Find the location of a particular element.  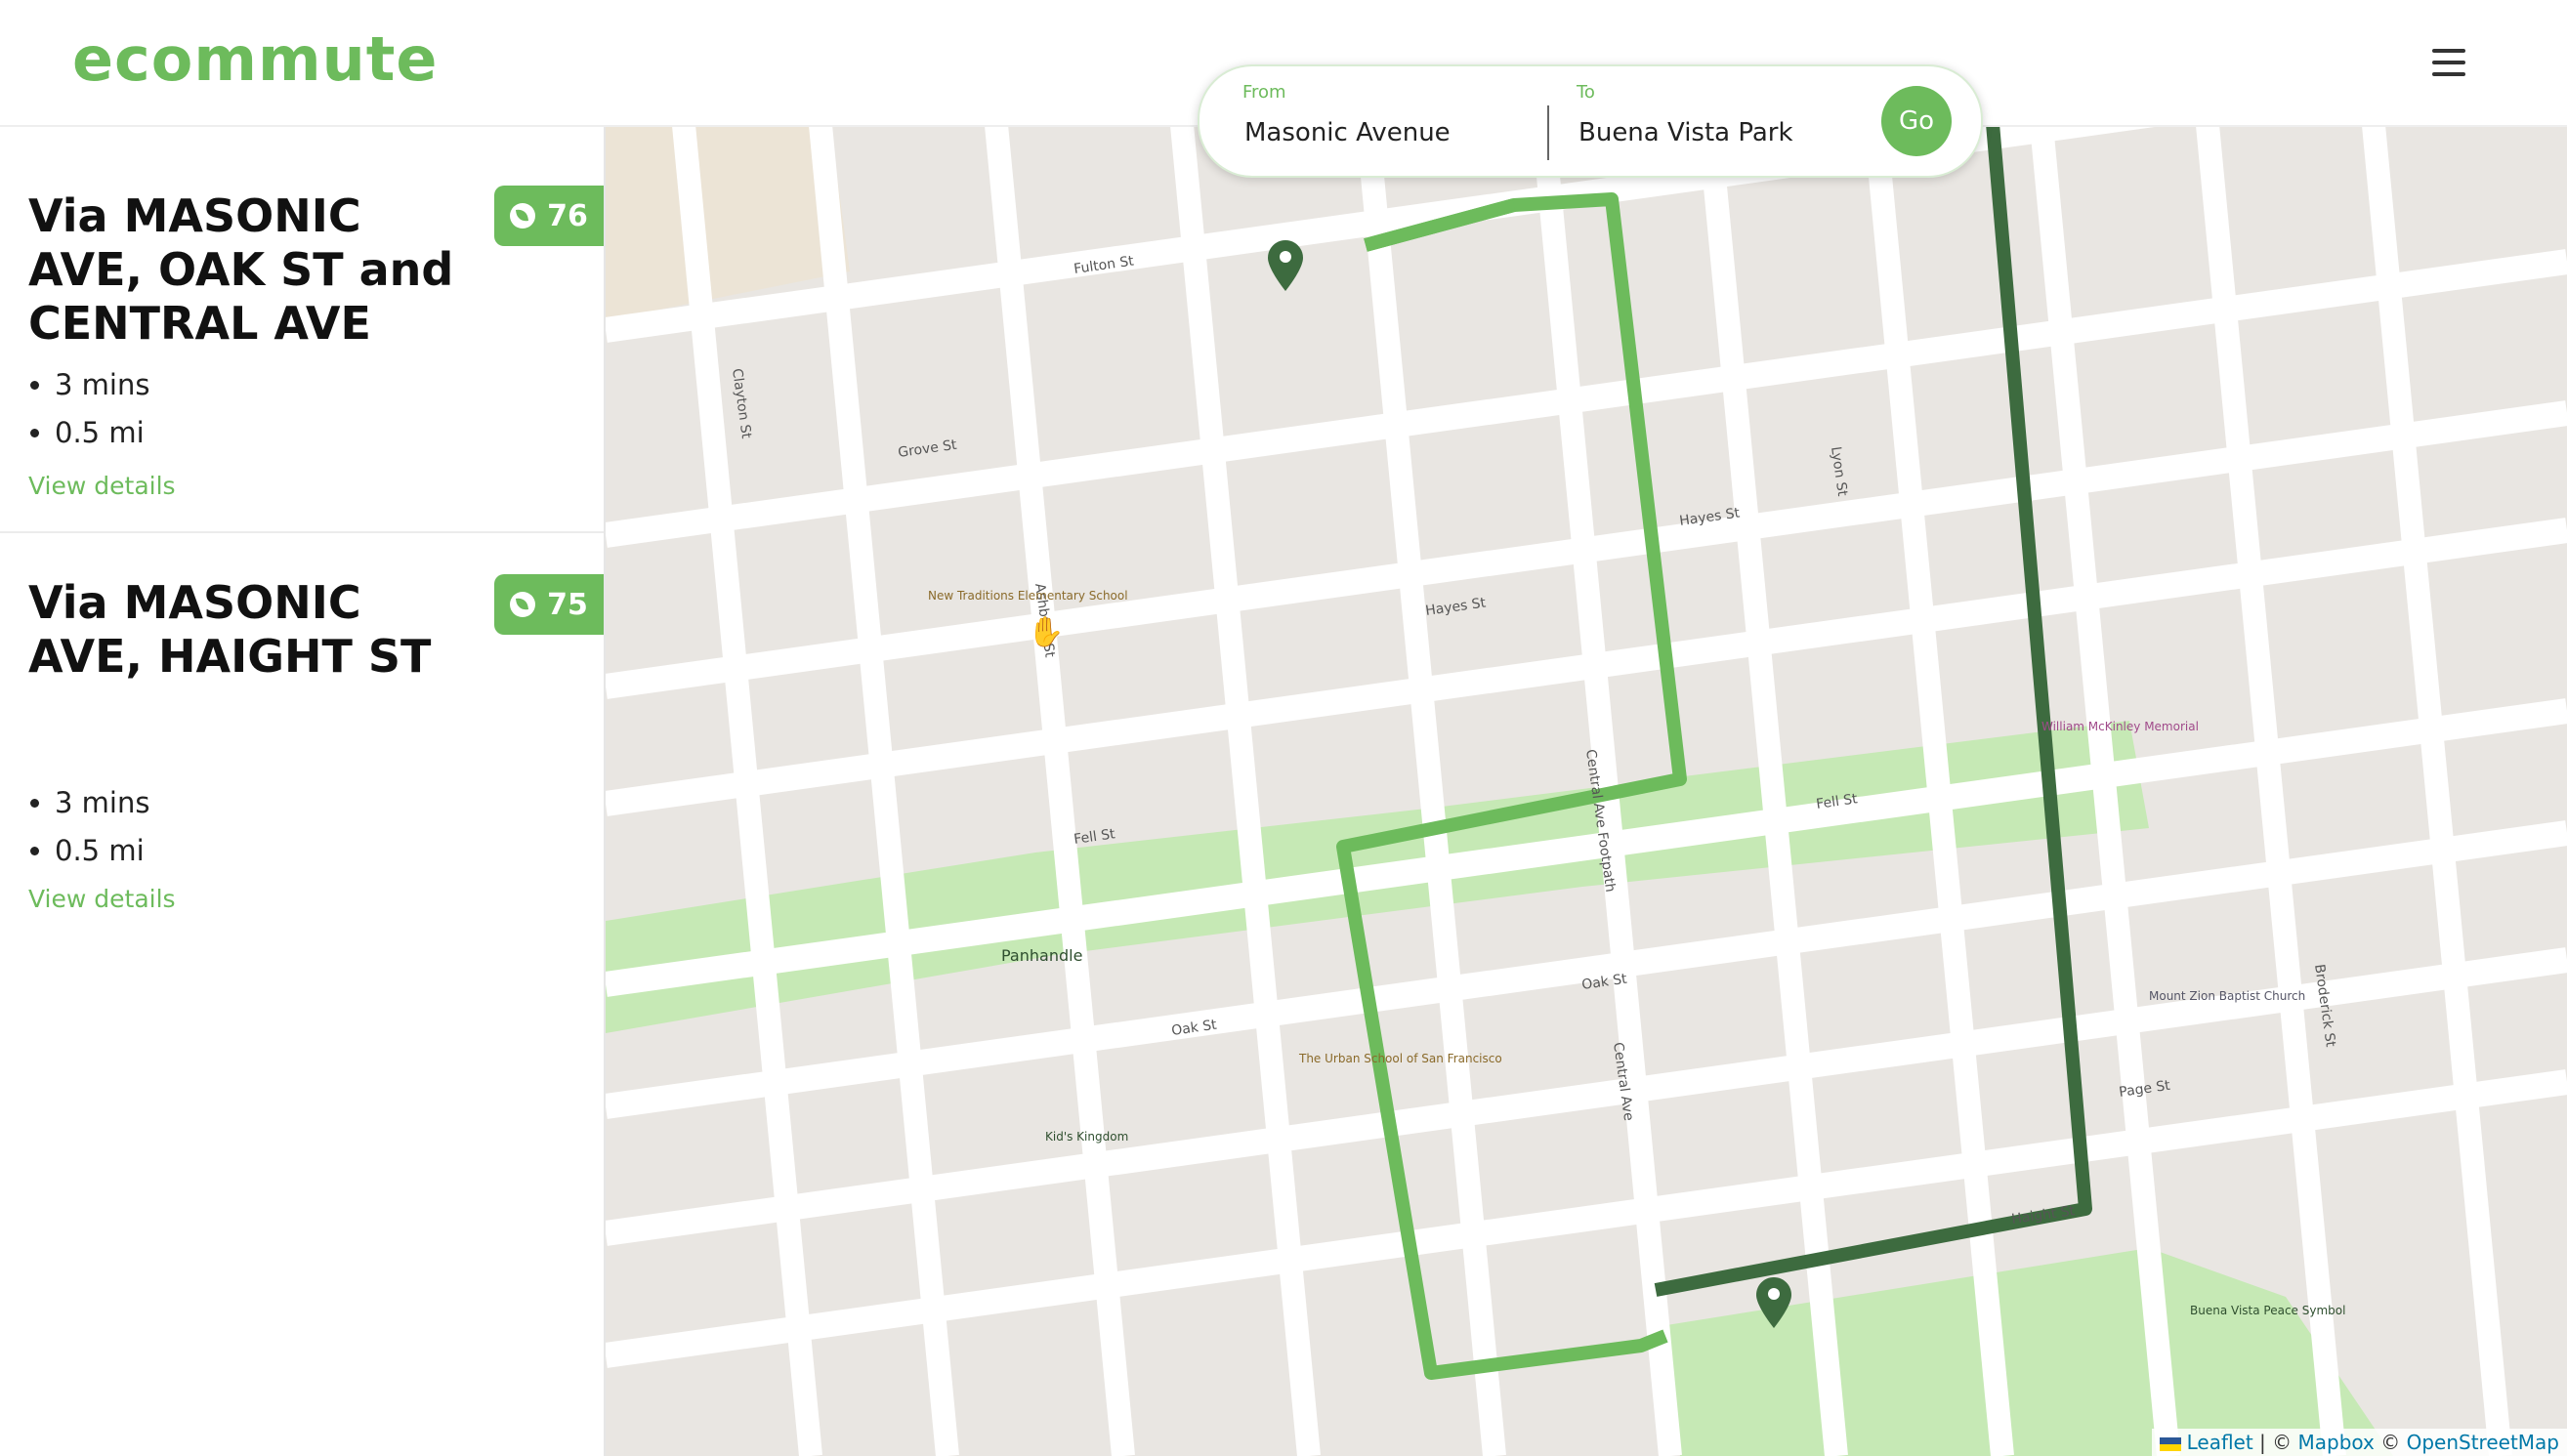

place-label: Buena Vista Peace Symbol is located at coordinates (2267, 1310).